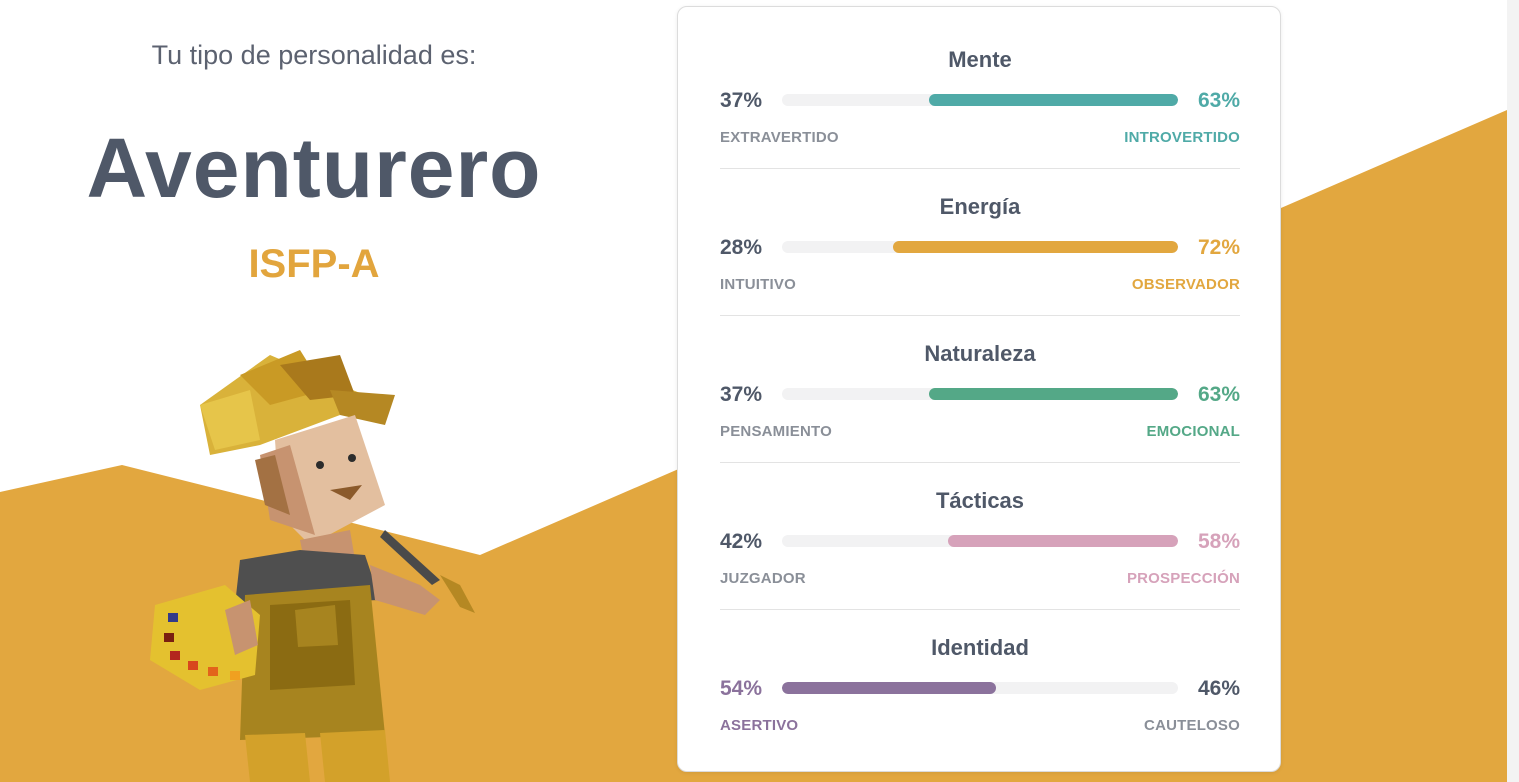 Image resolution: width=1519 pixels, height=782 pixels. Describe the element at coordinates (776, 431) in the screenshot. I see `trait-left-label: PENSAMIENTO` at that location.